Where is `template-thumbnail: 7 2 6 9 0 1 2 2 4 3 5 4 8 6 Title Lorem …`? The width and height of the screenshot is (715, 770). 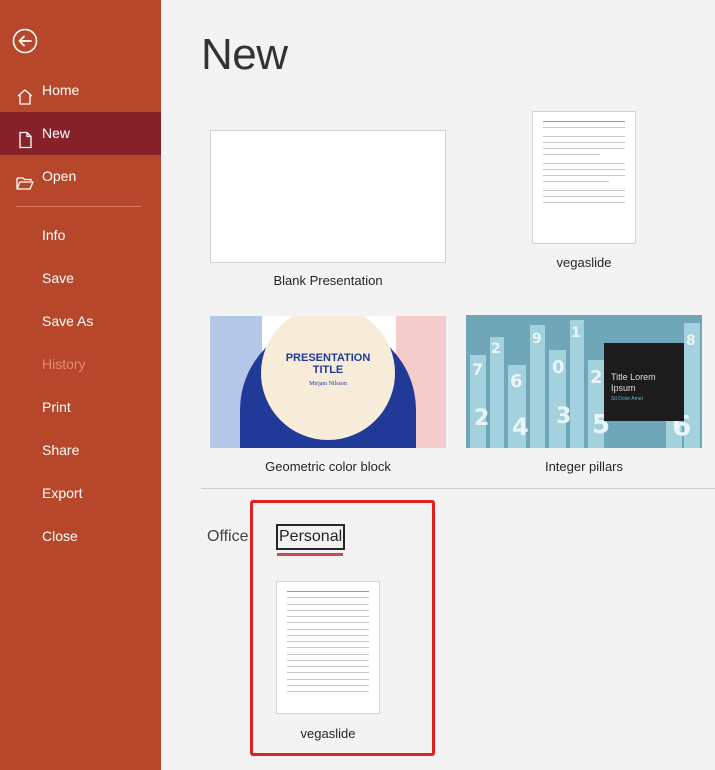 template-thumbnail: 7 2 6 9 0 1 2 2 4 3 5 4 8 6 Title Lorem … is located at coordinates (584, 381).